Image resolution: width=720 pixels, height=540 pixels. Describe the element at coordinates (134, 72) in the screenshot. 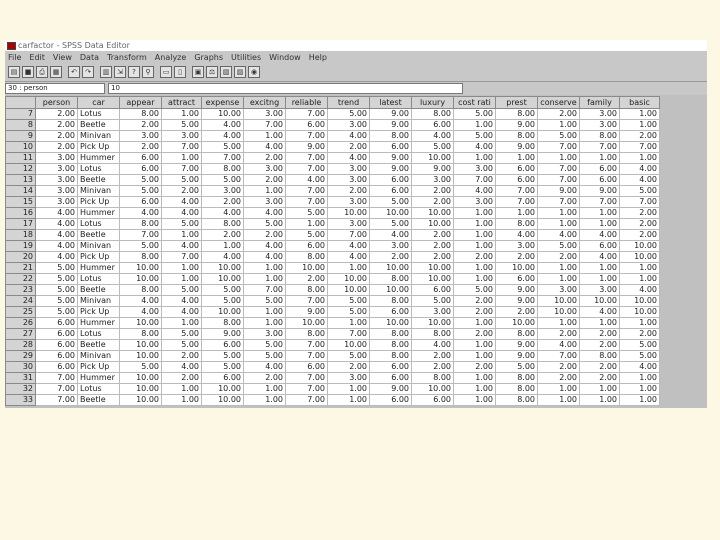

I see `variables-icon: ?` at that location.